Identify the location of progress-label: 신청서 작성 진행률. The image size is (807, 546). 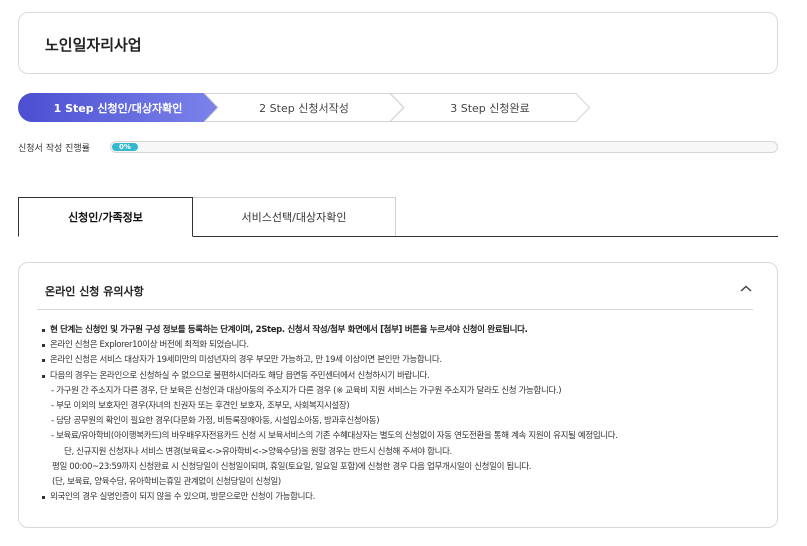
(54, 149).